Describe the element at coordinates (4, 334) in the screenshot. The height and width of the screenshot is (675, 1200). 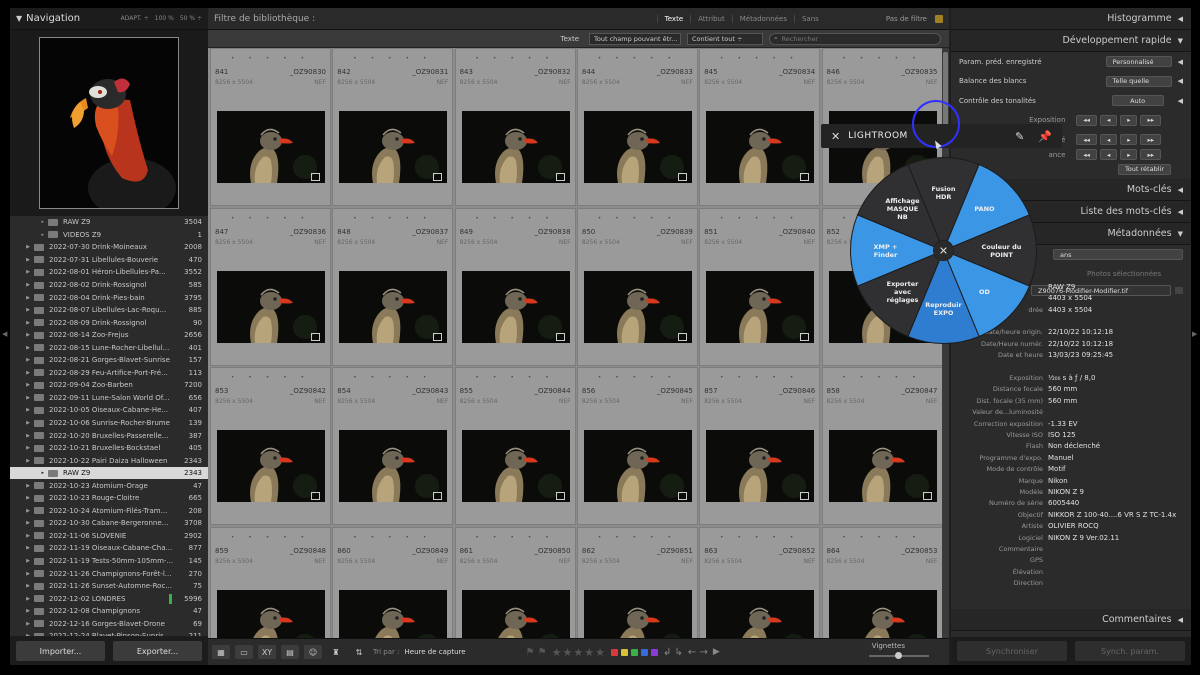
I see `left-panel-toggle-icon: ◀` at that location.